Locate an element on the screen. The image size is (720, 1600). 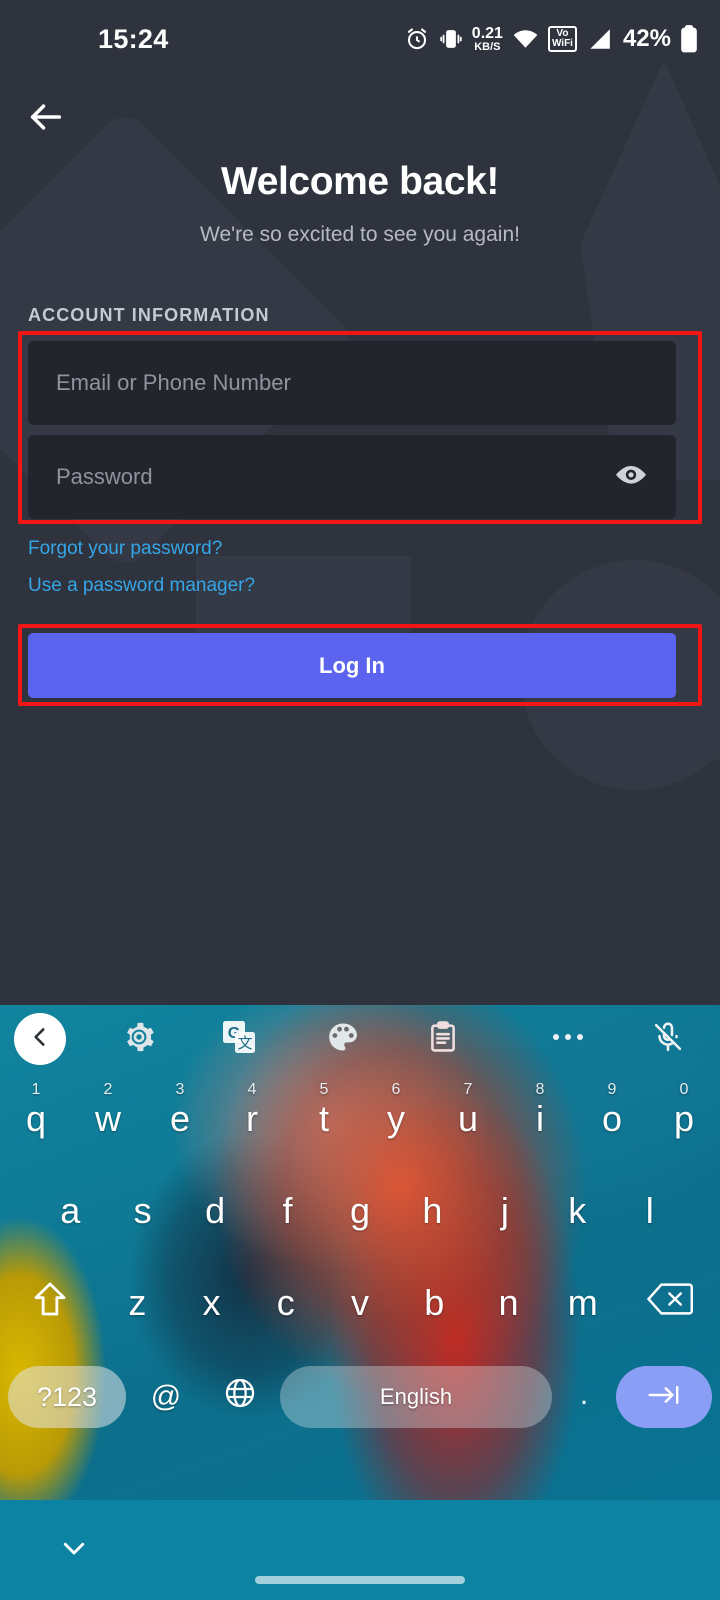
key-i-number: 8 is located at coordinates (540, 1089).